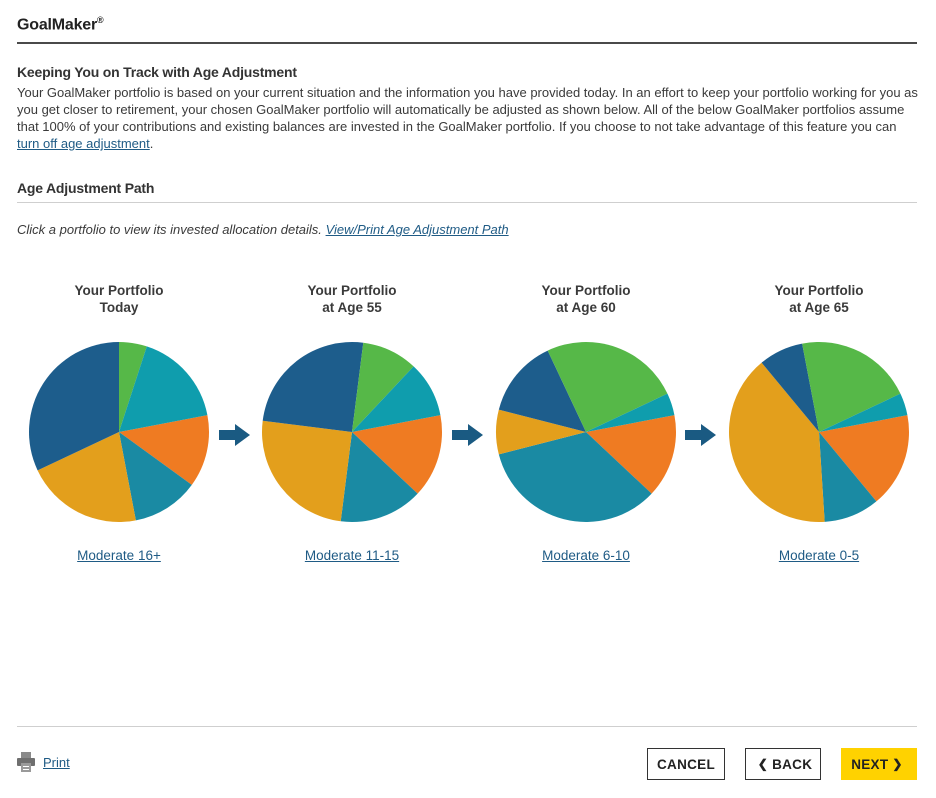 The width and height of the screenshot is (936, 798). What do you see at coordinates (157, 72) in the screenshot?
I see `intro-heading: Keeping You on Track with Age Adjustment` at bounding box center [157, 72].